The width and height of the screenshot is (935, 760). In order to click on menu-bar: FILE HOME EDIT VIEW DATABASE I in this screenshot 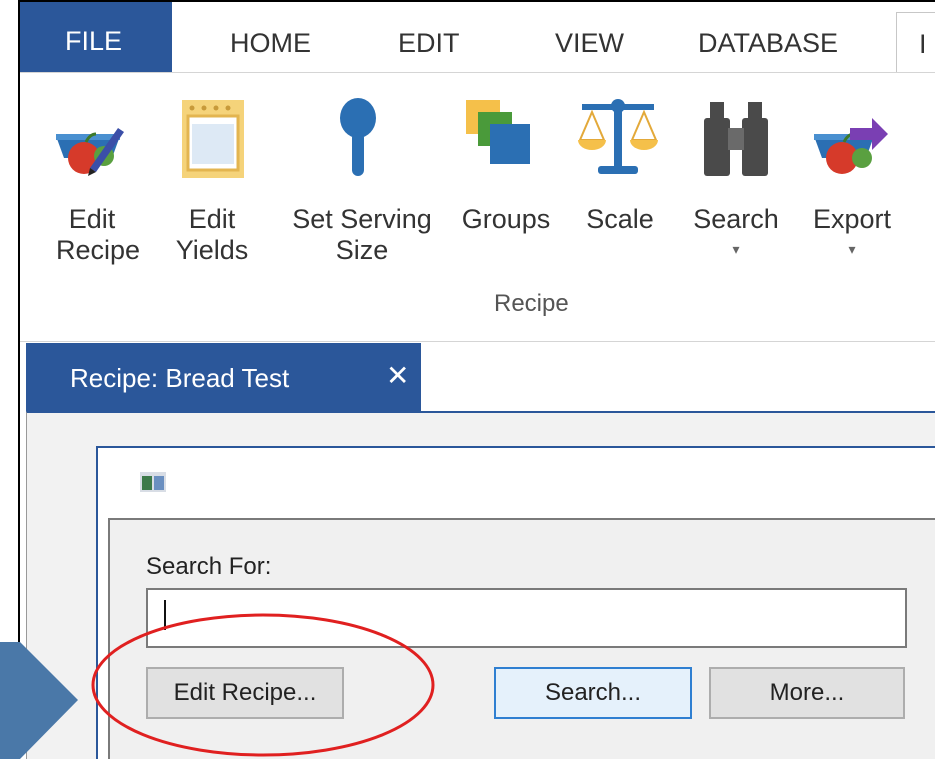, I will do `click(477, 38)`.